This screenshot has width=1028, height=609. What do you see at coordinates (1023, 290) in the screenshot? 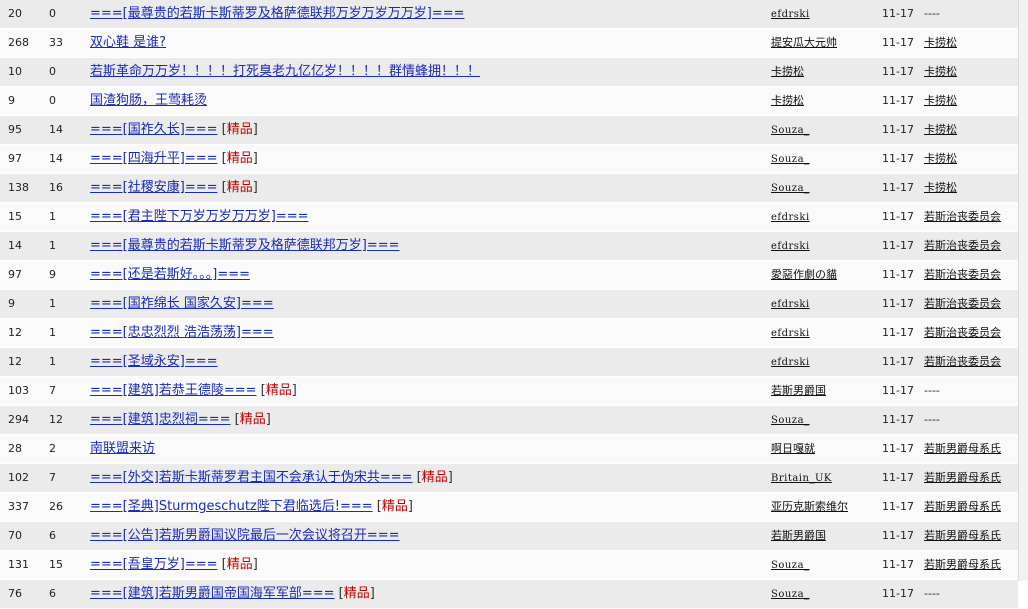
I see `vertical-scrollbar` at bounding box center [1023, 290].